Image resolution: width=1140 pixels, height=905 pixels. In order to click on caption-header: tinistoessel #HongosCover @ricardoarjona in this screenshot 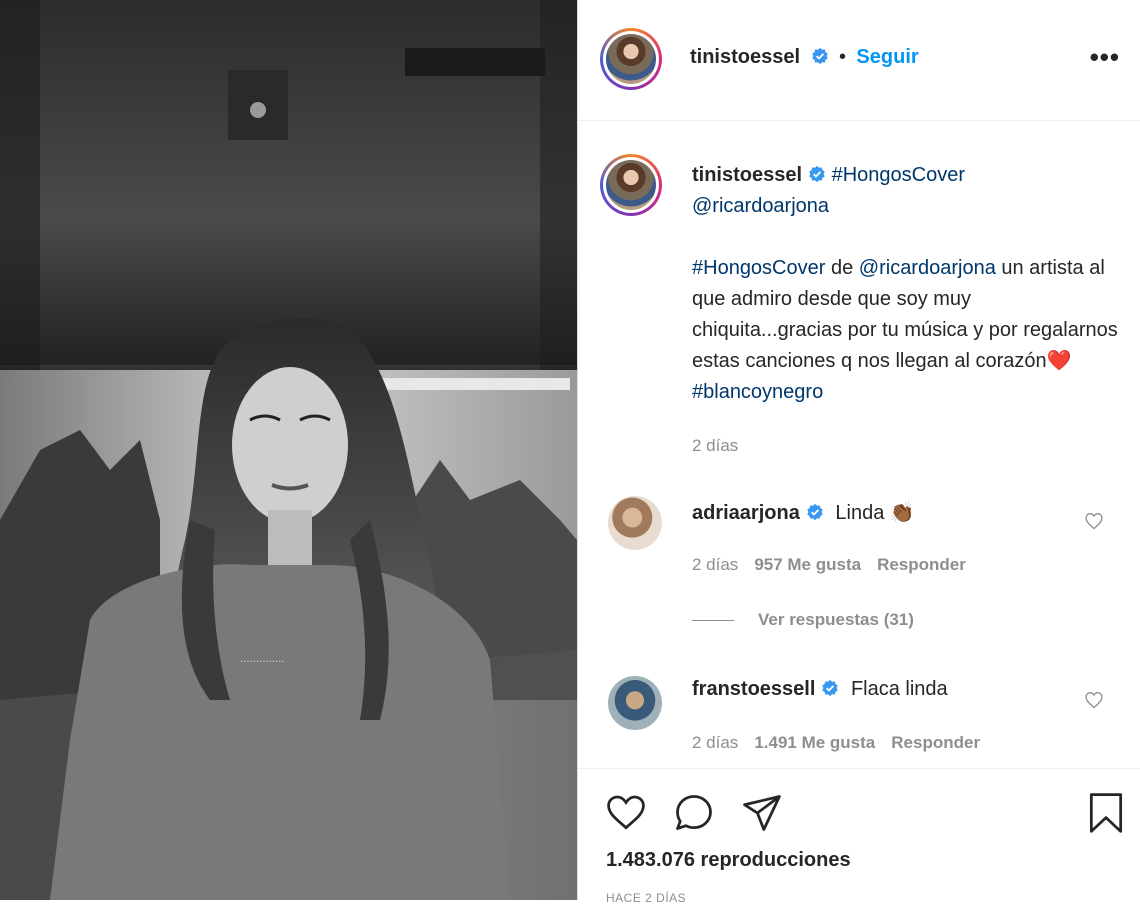, I will do `click(907, 191)`.